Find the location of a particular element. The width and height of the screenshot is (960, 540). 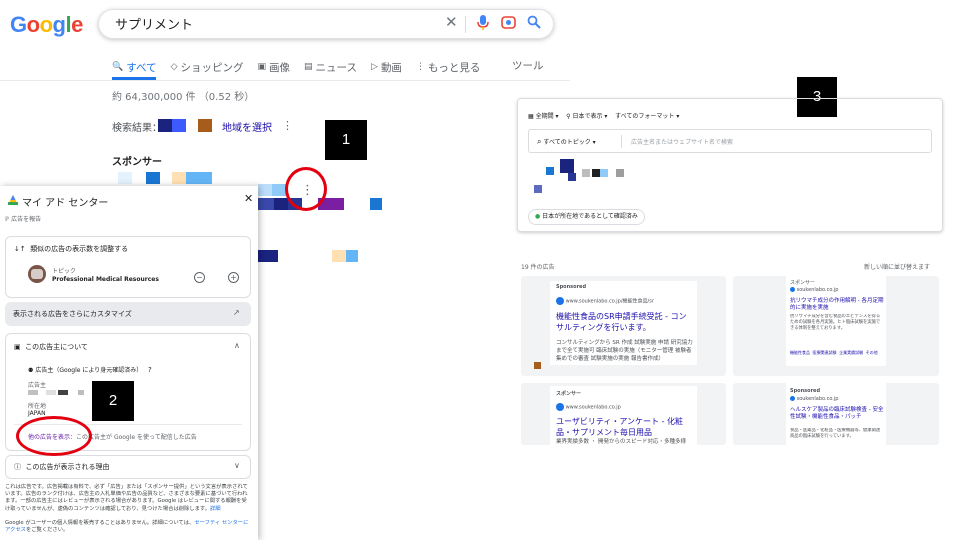

ad-description: 食品・医薬品・化粧品・医療機器等、健康関連商品の臨床試験を行っています。 is located at coordinates (835, 433).